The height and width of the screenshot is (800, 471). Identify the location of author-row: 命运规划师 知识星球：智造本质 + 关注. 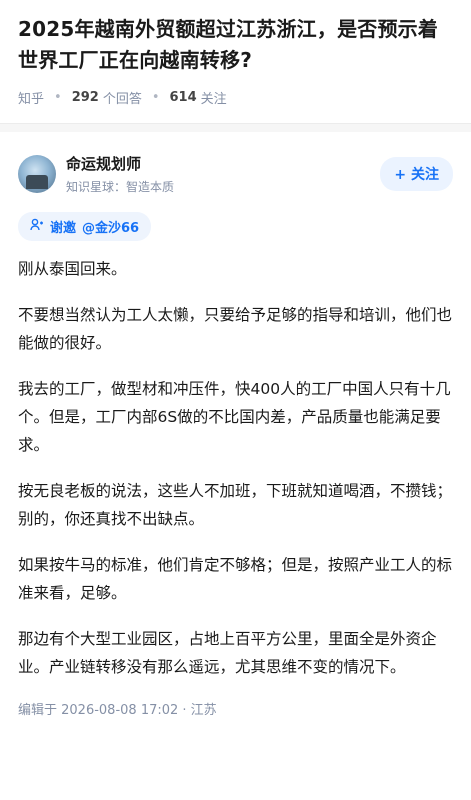
(235, 168).